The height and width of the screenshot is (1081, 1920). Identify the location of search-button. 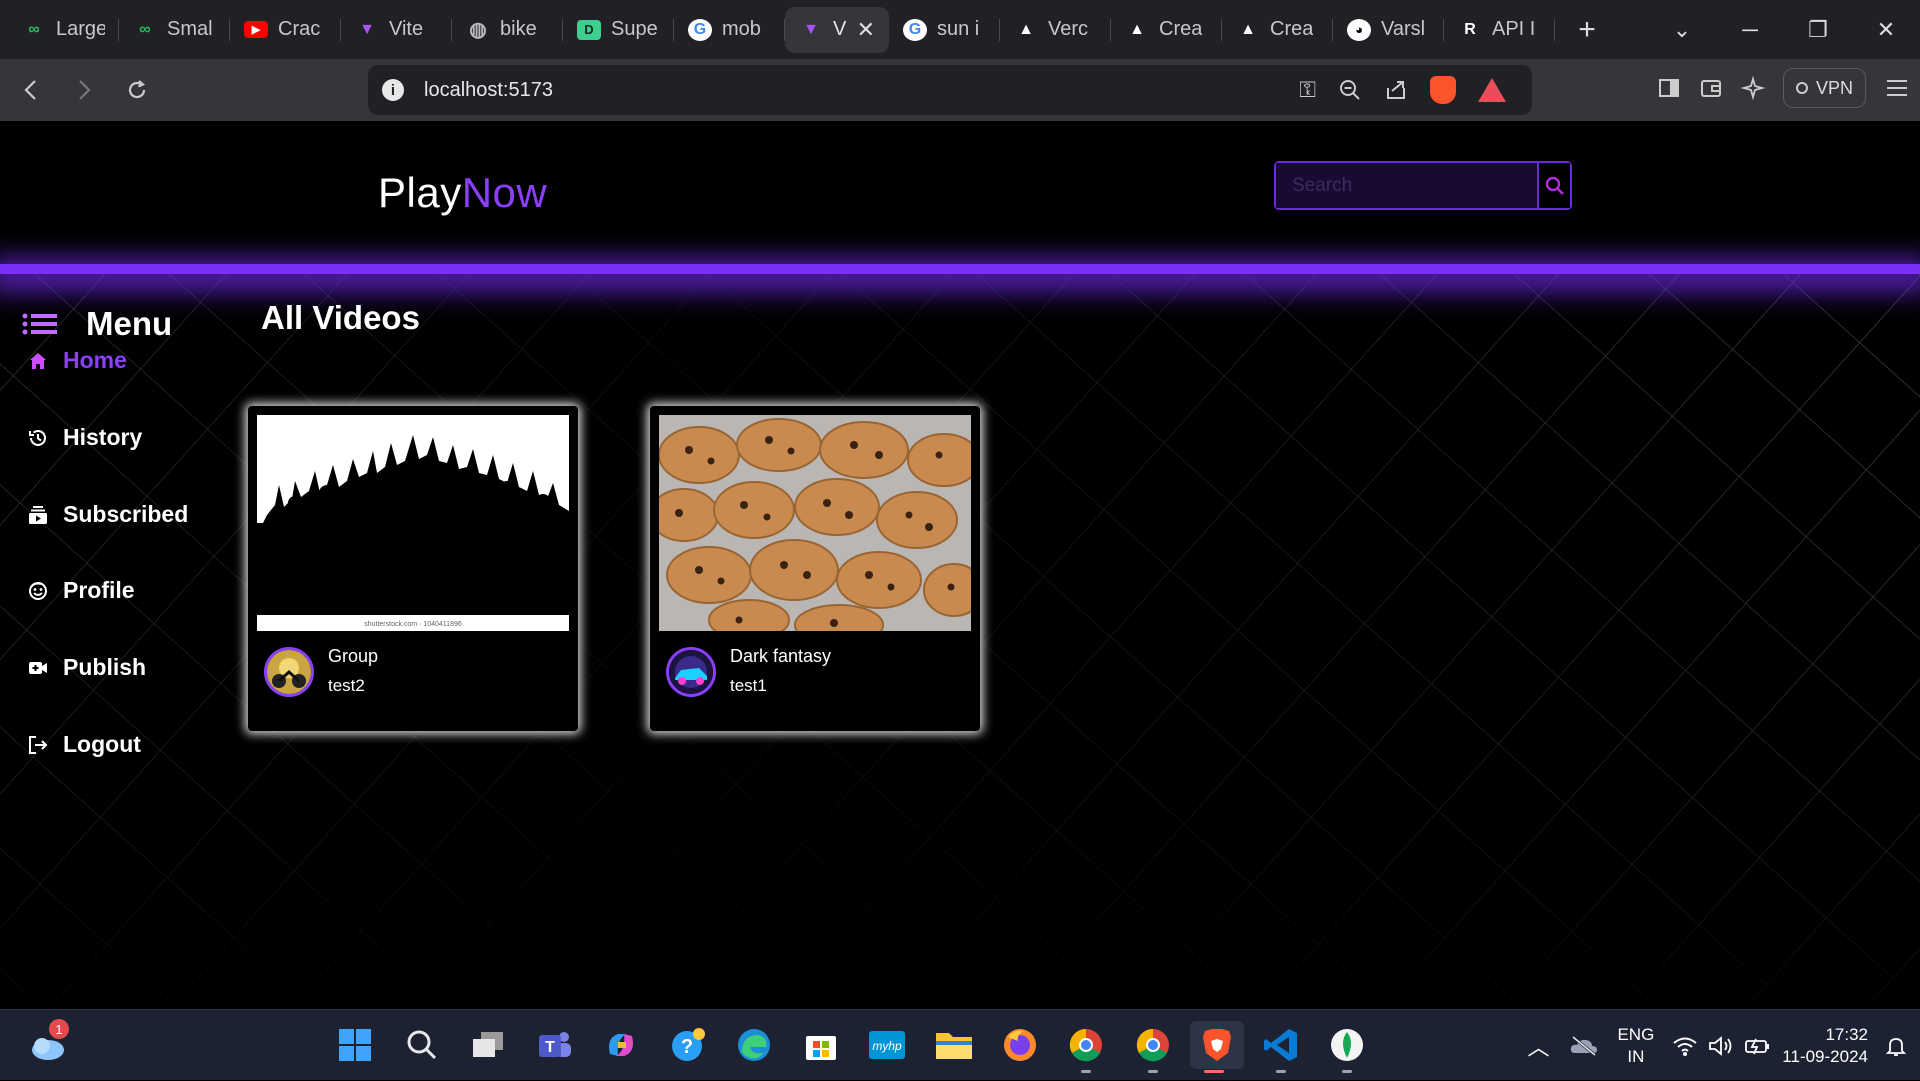
(1553, 185).